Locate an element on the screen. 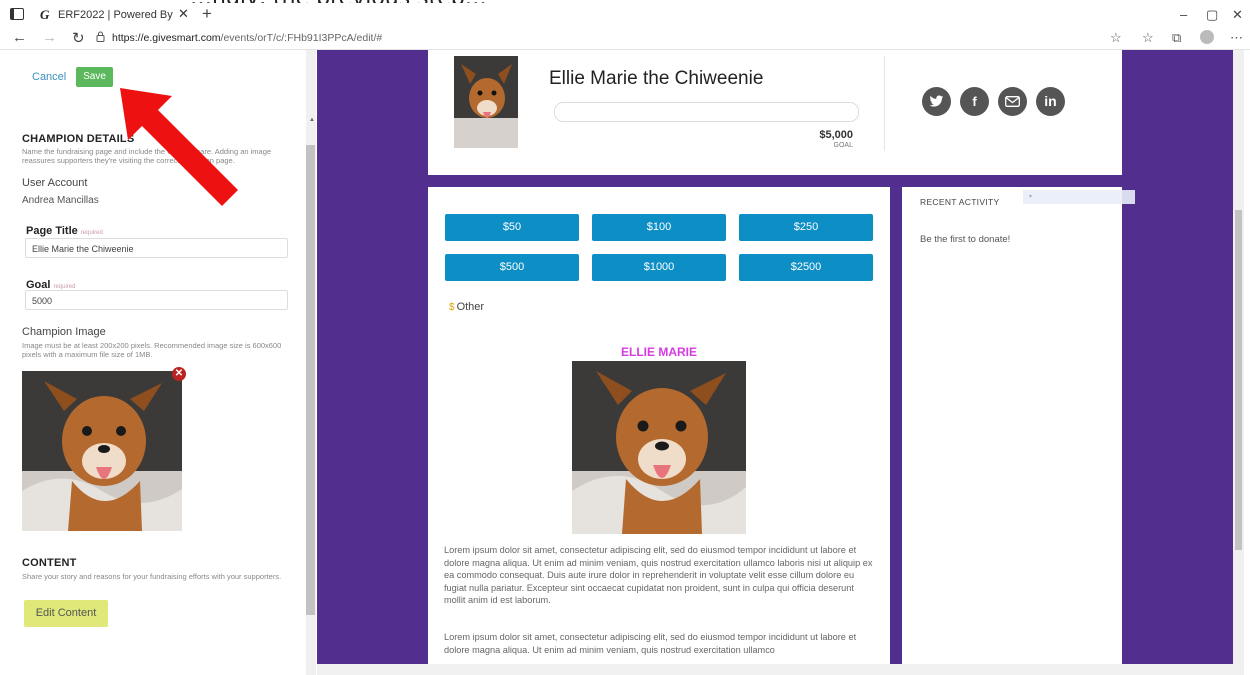  editor-scrollbar-thumb is located at coordinates (310, 380).